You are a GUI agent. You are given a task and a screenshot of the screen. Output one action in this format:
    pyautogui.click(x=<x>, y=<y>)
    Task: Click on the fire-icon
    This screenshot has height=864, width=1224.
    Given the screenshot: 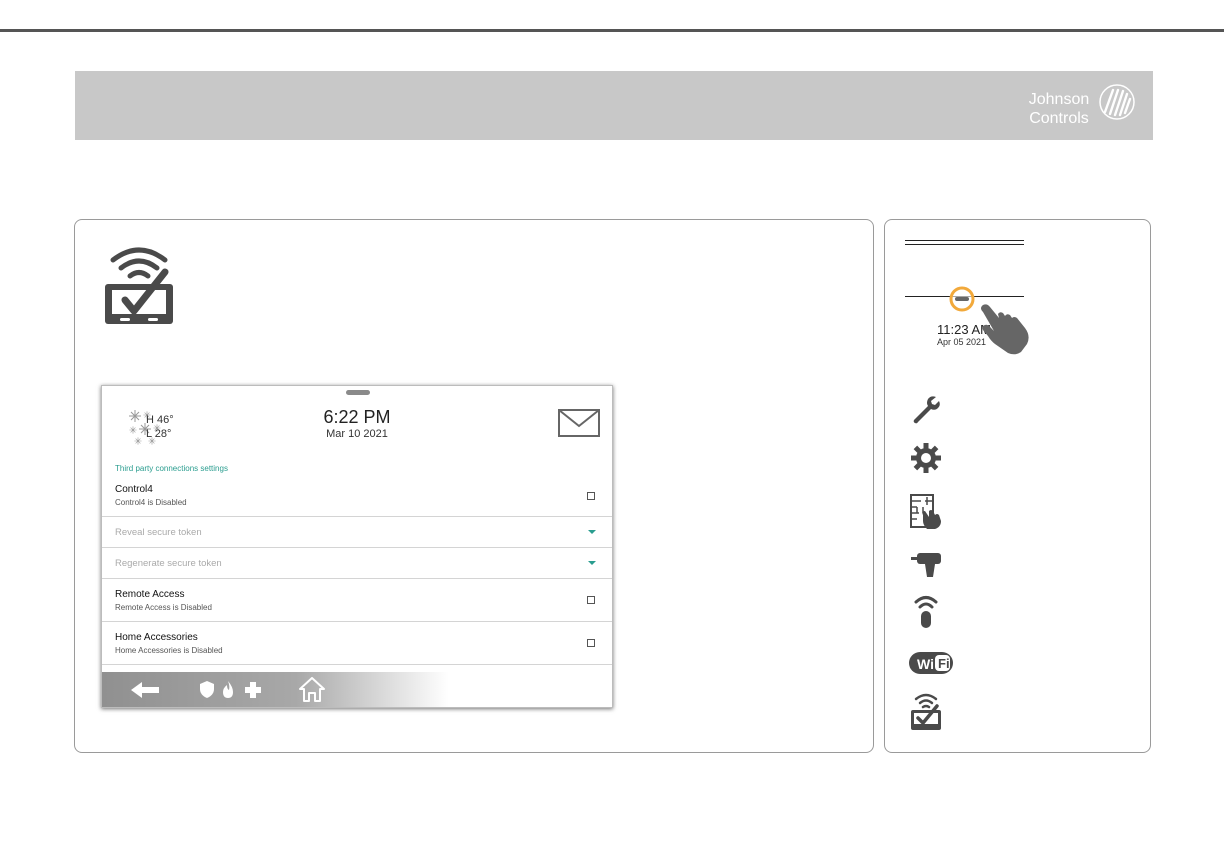 What is the action you would take?
    pyautogui.click(x=228, y=689)
    